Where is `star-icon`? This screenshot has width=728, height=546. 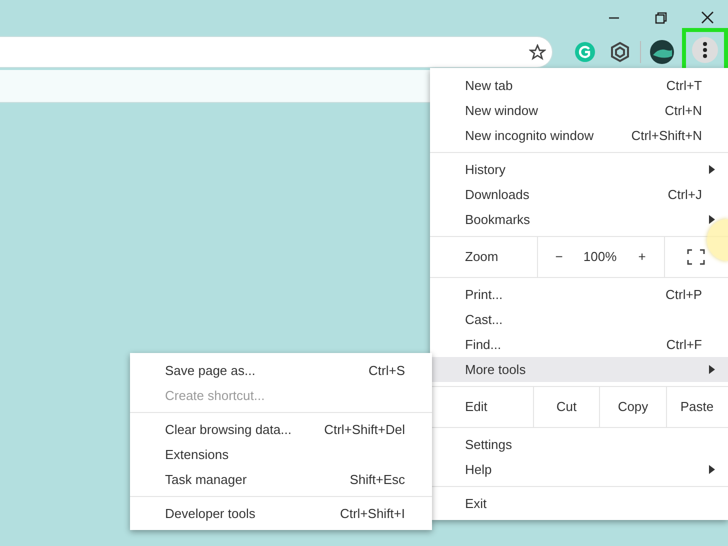
star-icon is located at coordinates (537, 52).